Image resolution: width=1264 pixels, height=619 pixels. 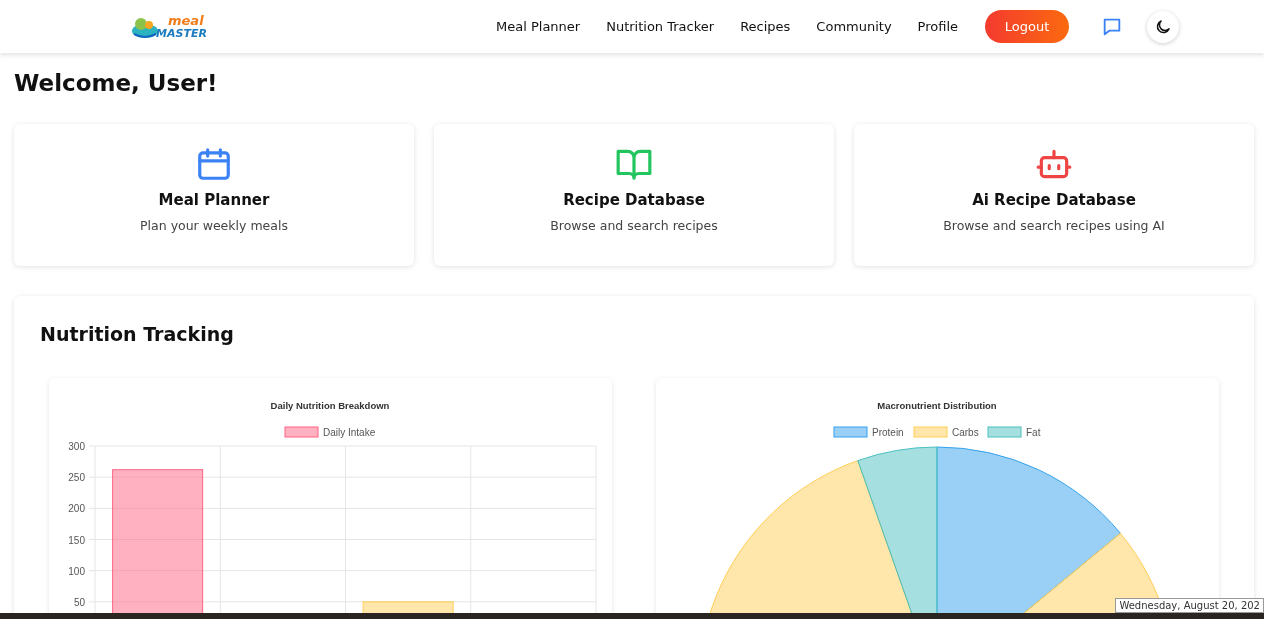 What do you see at coordinates (634, 200) in the screenshot?
I see `card-title: Recipe Database` at bounding box center [634, 200].